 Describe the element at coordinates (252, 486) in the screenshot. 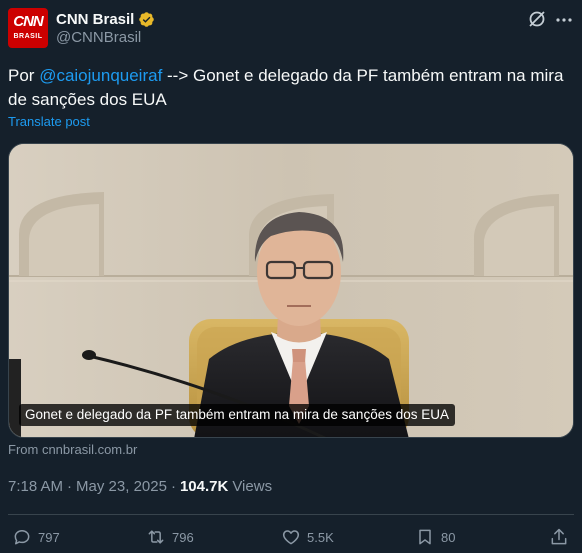

I see `views-label: Views` at that location.